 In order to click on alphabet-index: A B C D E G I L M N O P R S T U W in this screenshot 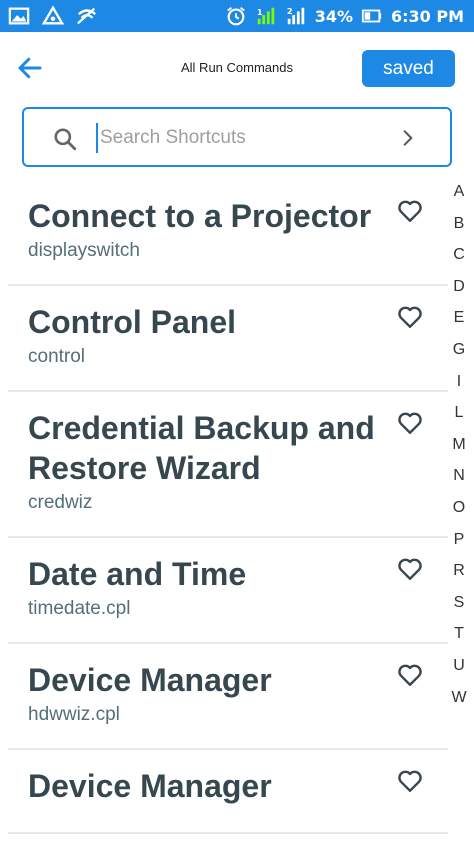, I will do `click(459, 448)`.